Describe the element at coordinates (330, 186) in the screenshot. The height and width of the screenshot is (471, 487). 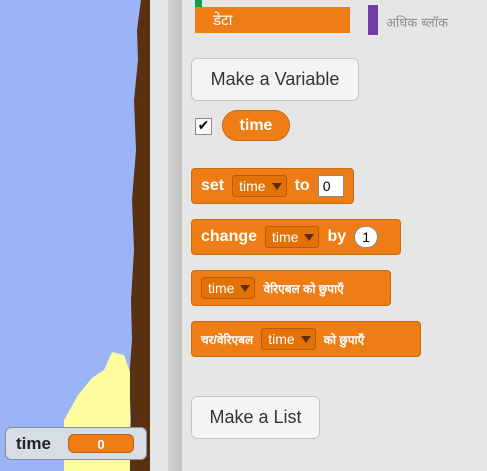
I see `set-value-input: 0` at that location.